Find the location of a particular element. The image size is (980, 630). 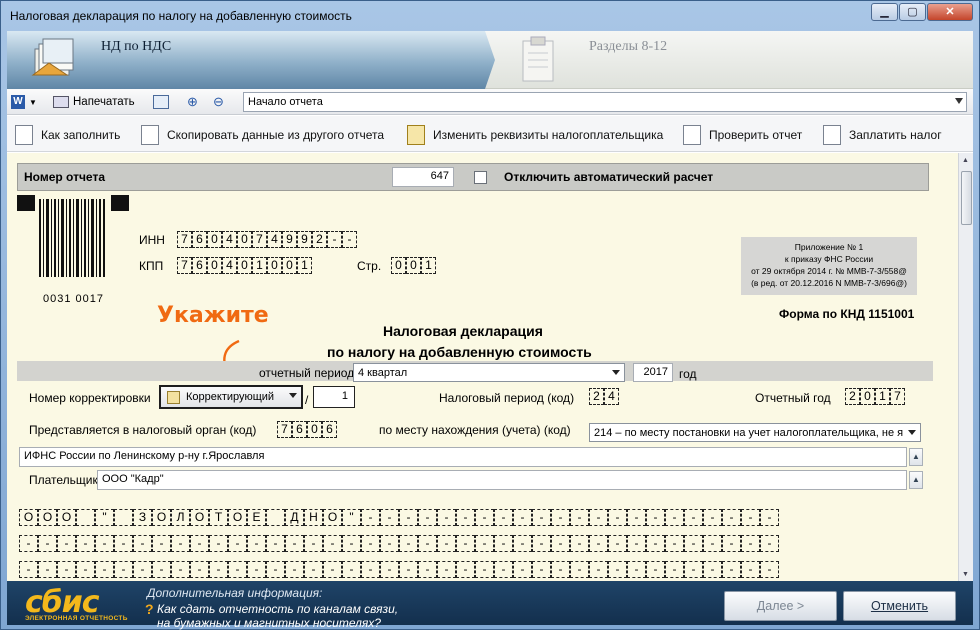

year-label: год is located at coordinates (688, 374).